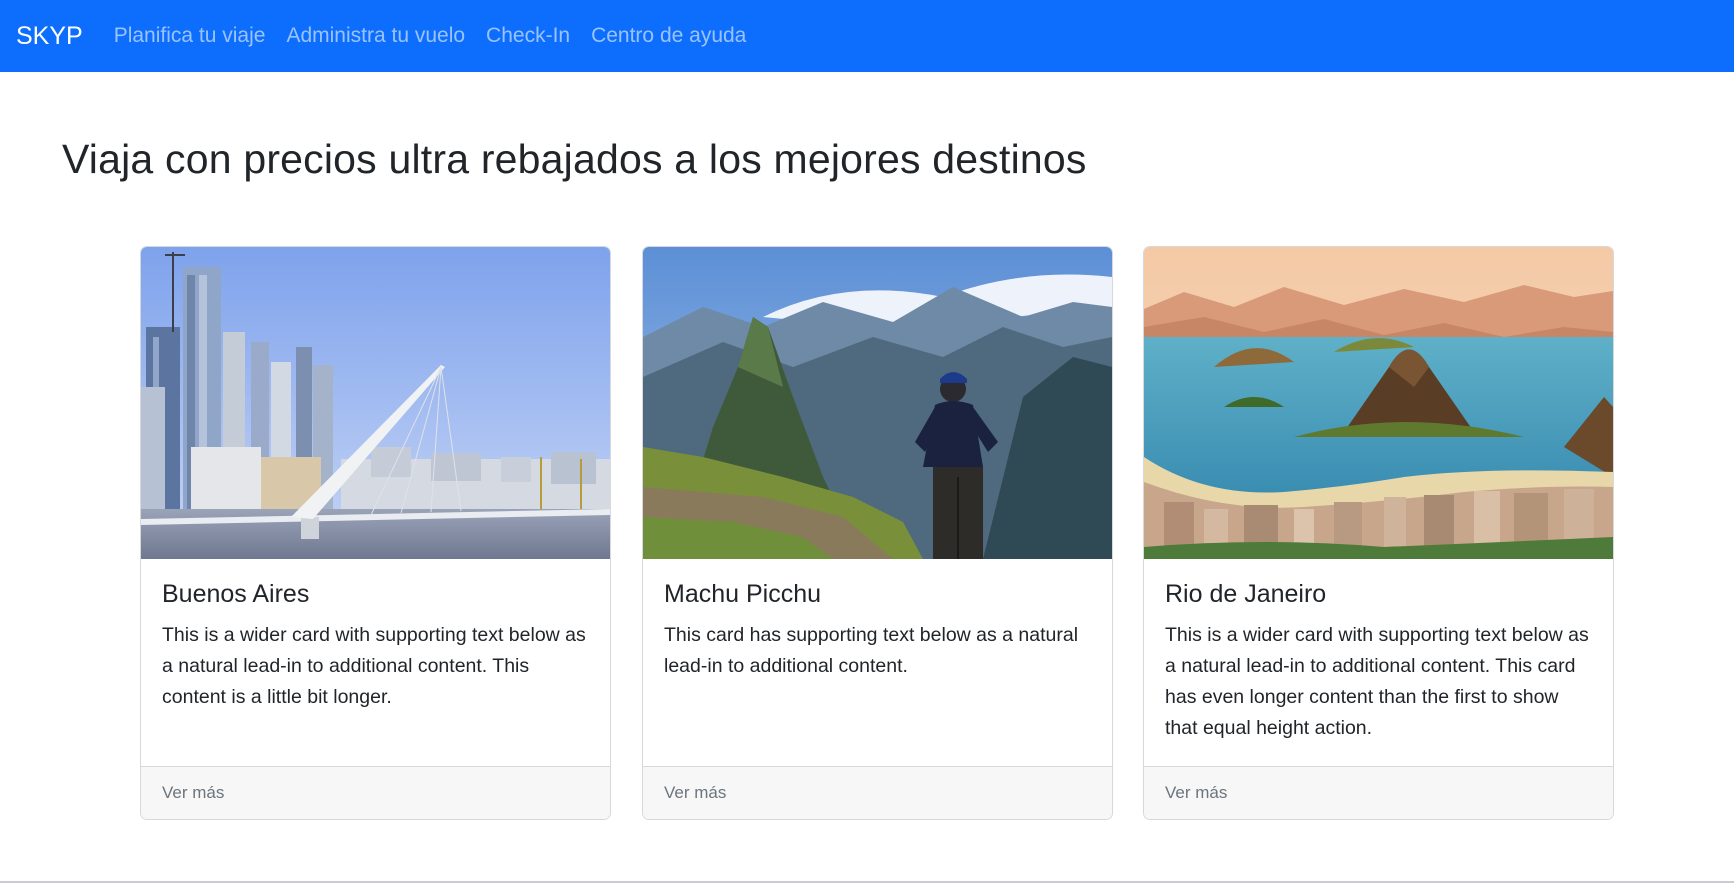 The image size is (1734, 883). Describe the element at coordinates (743, 594) in the screenshot. I see `card-title: Machu Picchu` at that location.